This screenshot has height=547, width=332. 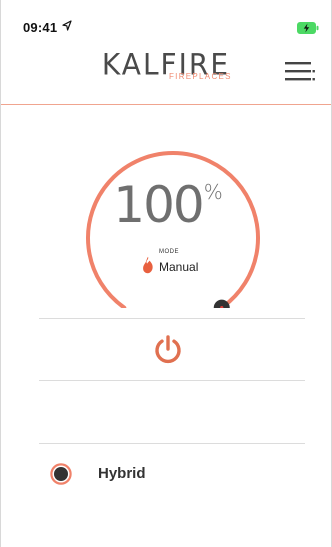 I want to click on radio-selected-icon, so click(x=61, y=474).